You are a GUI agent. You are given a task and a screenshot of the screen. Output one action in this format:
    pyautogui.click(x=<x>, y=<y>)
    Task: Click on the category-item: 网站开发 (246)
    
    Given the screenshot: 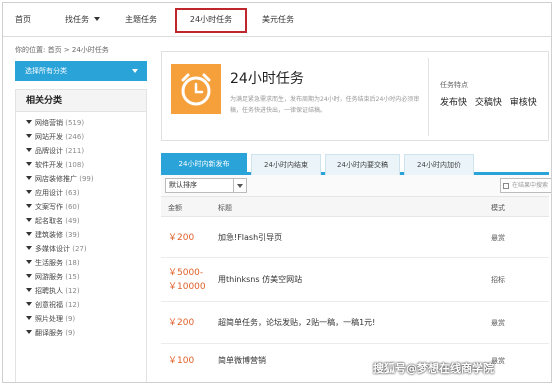 What is the action you would take?
    pyautogui.click(x=86, y=137)
    